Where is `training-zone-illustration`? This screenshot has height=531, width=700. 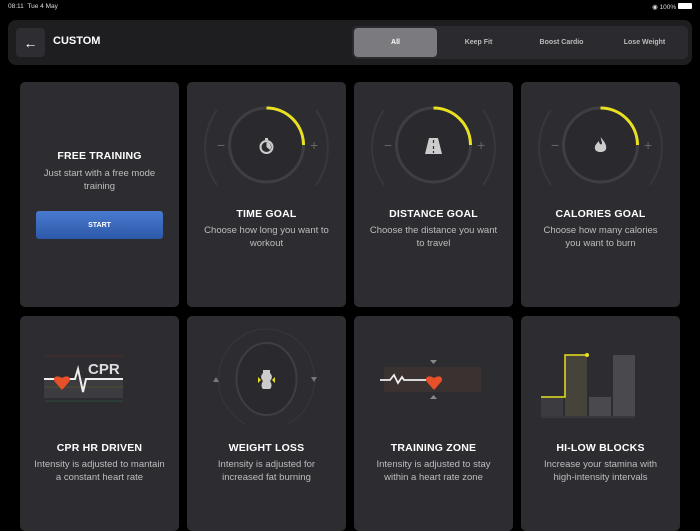
training-zone-illustration is located at coordinates (430, 379).